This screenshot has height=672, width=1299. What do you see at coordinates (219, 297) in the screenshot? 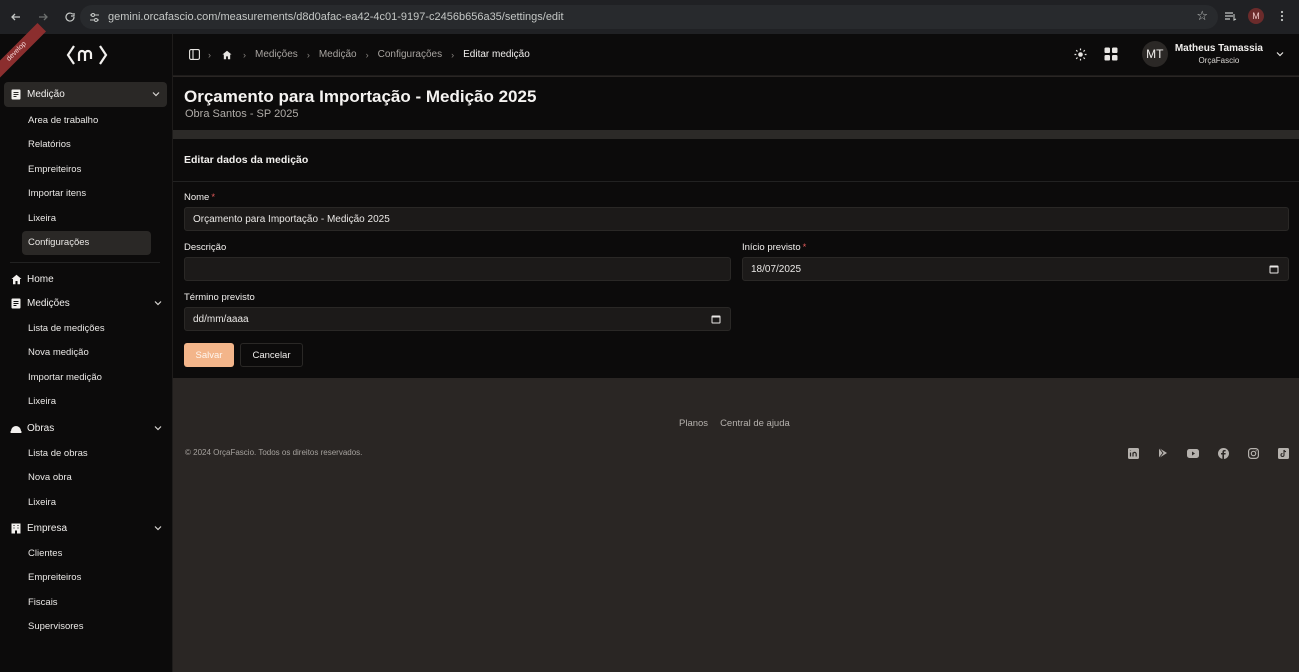
I see `termino-label: Término previsto` at bounding box center [219, 297].